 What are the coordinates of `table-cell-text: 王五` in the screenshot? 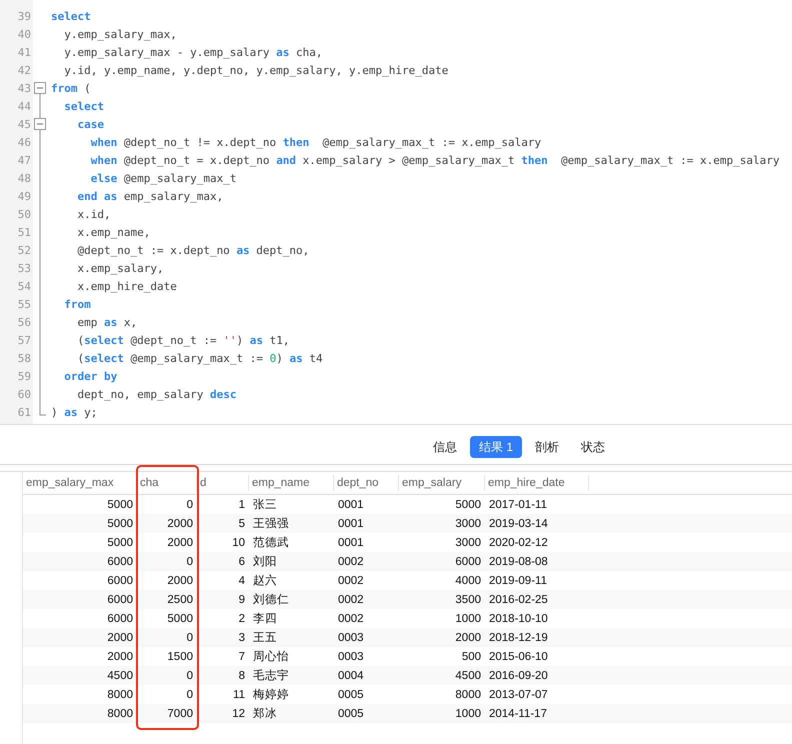 It's located at (265, 638).